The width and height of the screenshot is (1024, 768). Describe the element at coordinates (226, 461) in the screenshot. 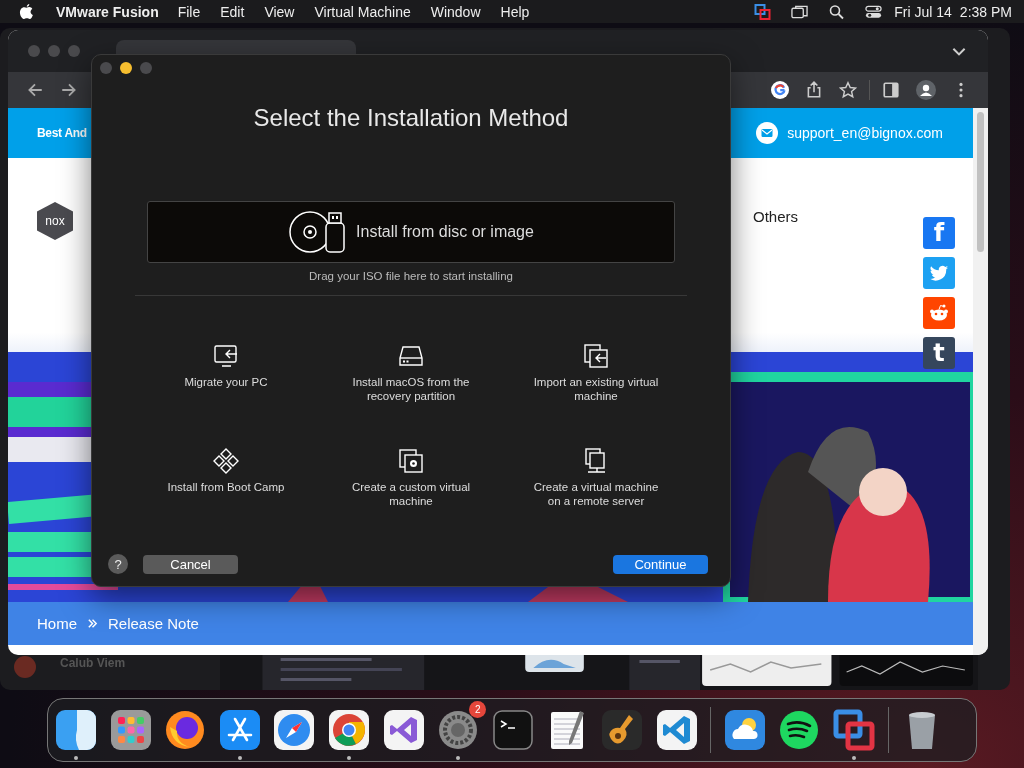

I see `diamonds-icon` at that location.